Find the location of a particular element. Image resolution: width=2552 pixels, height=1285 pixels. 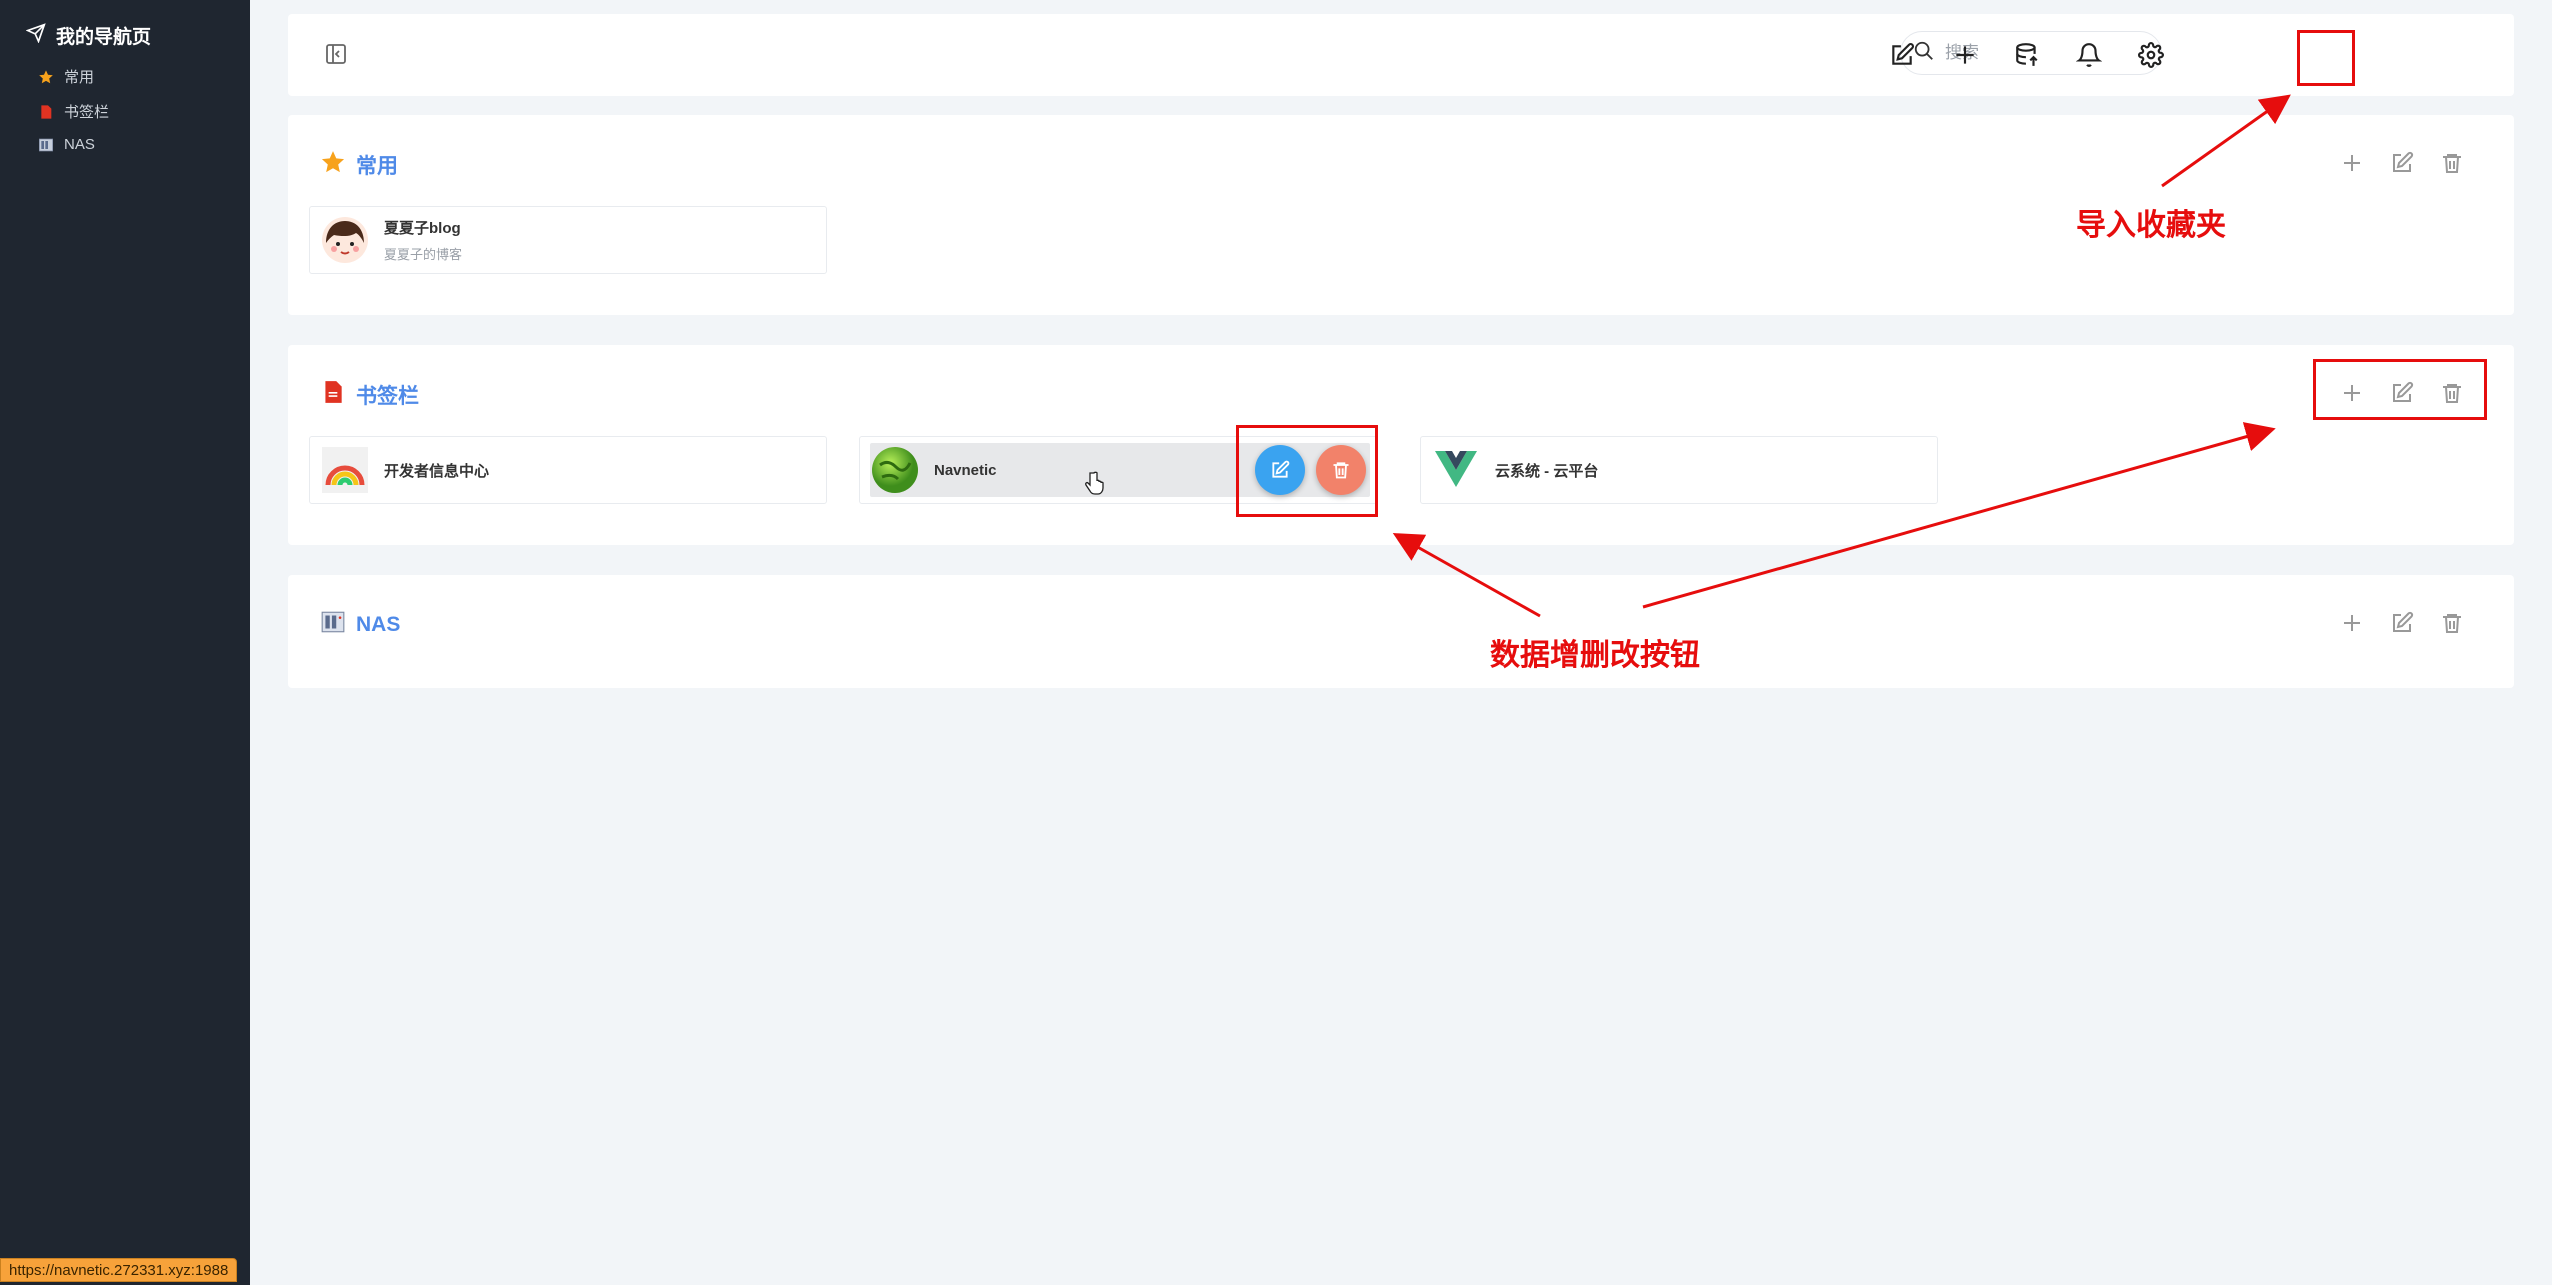

sidebar-brand: 我的导航页 is located at coordinates (88, 35).